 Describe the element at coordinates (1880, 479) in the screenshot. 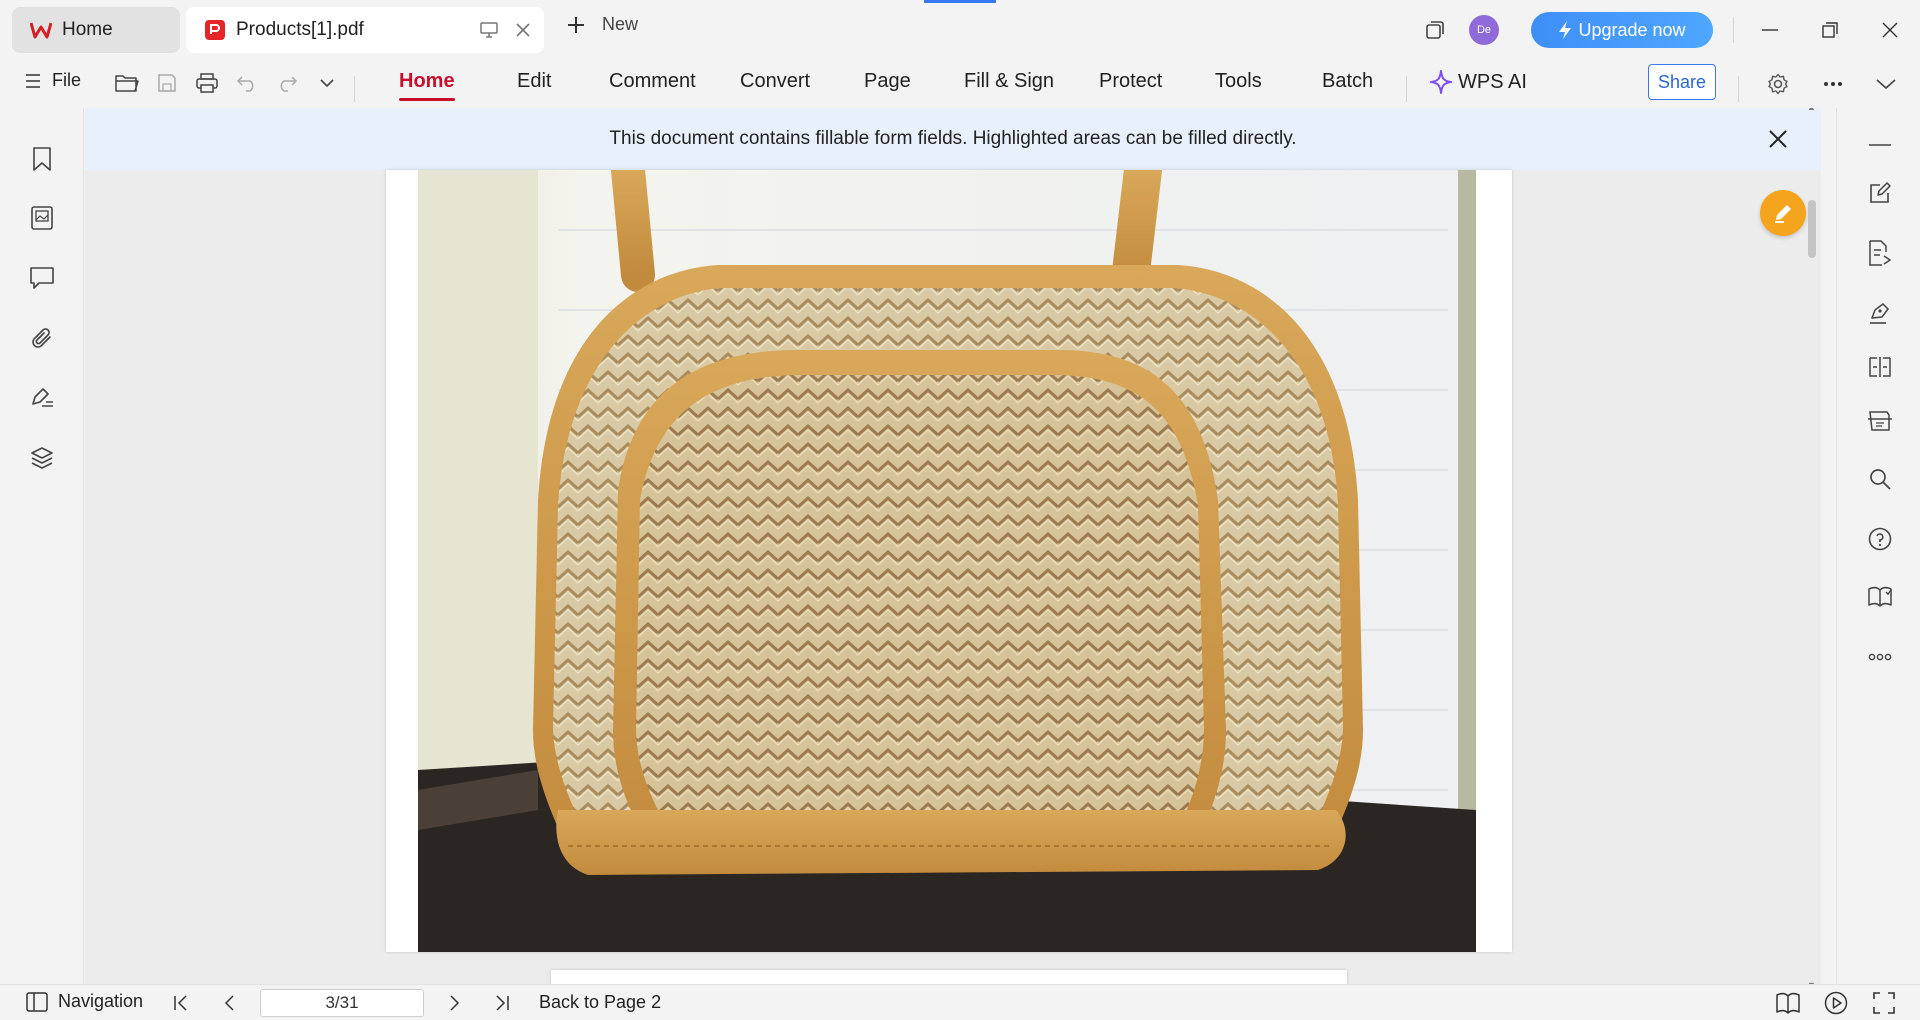

I see `search-icon` at that location.